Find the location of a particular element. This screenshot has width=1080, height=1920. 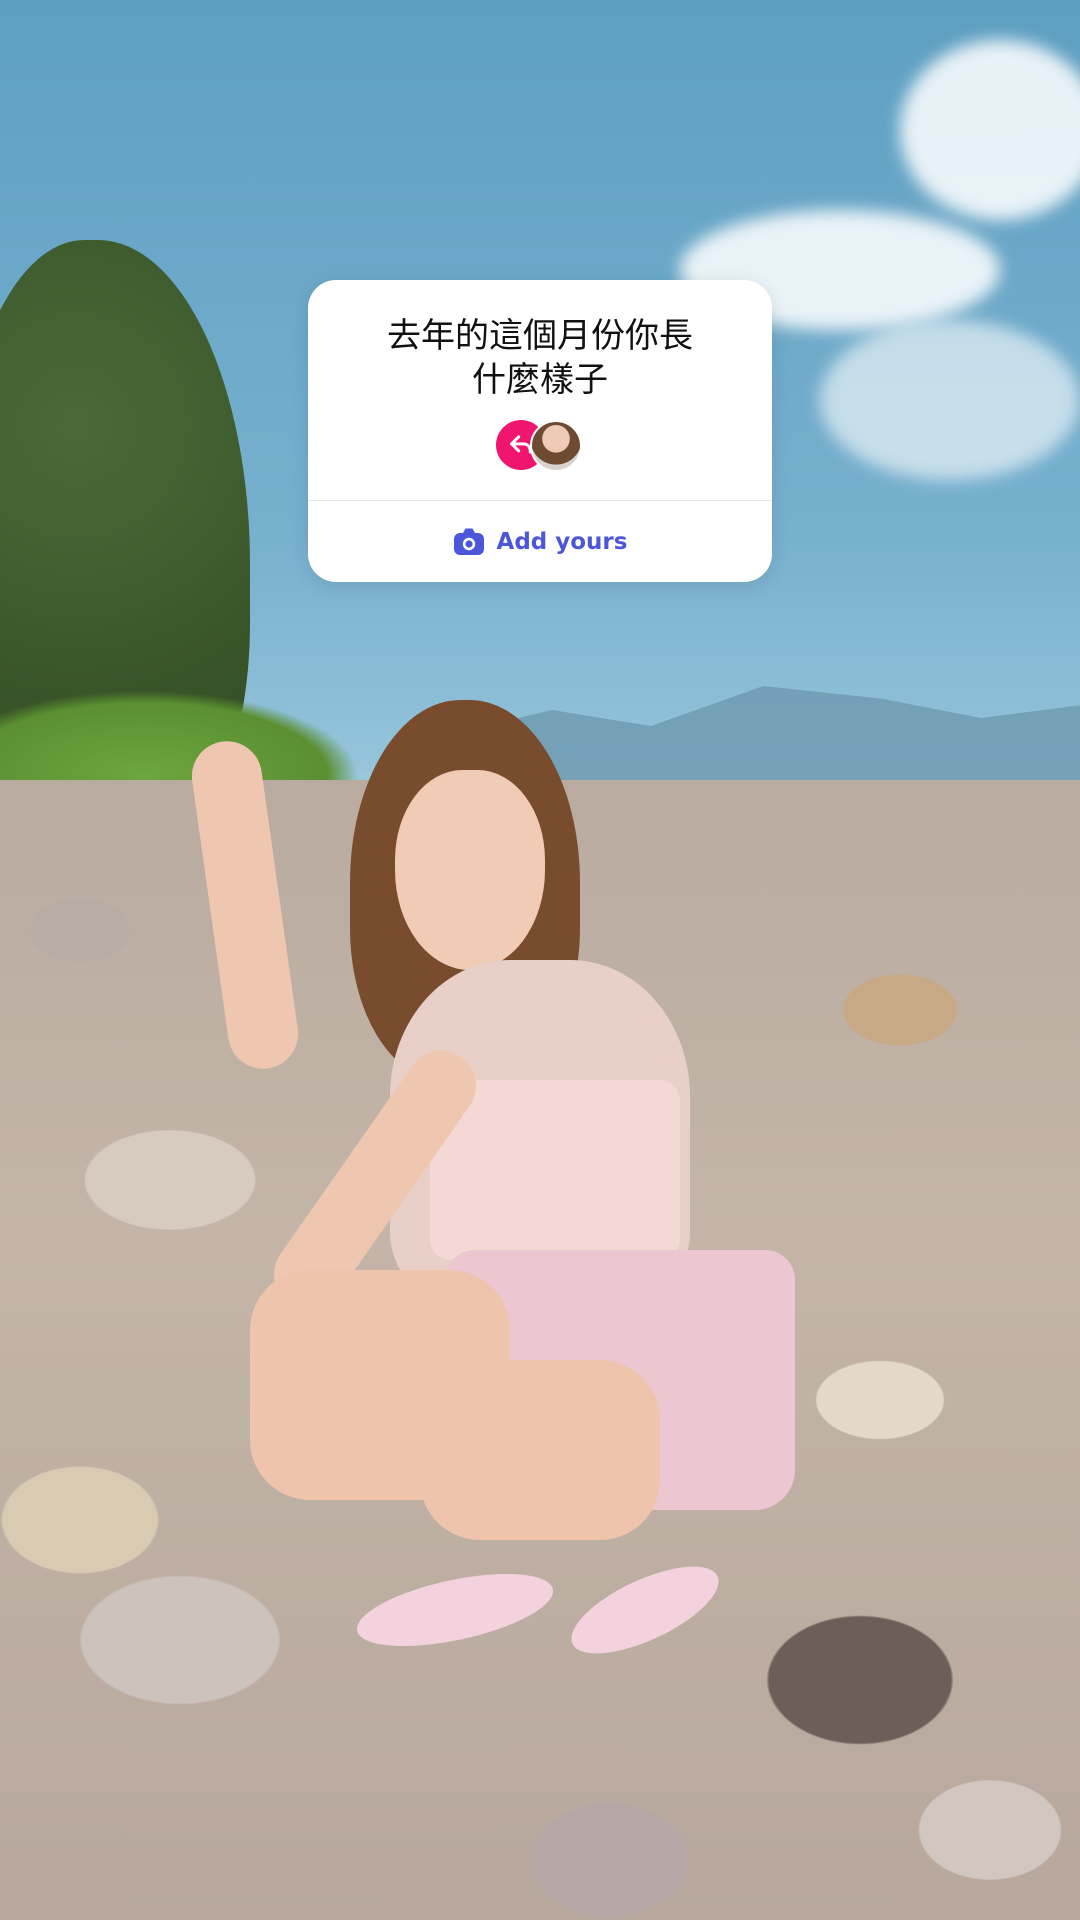

person-leg is located at coordinates (540, 1450).